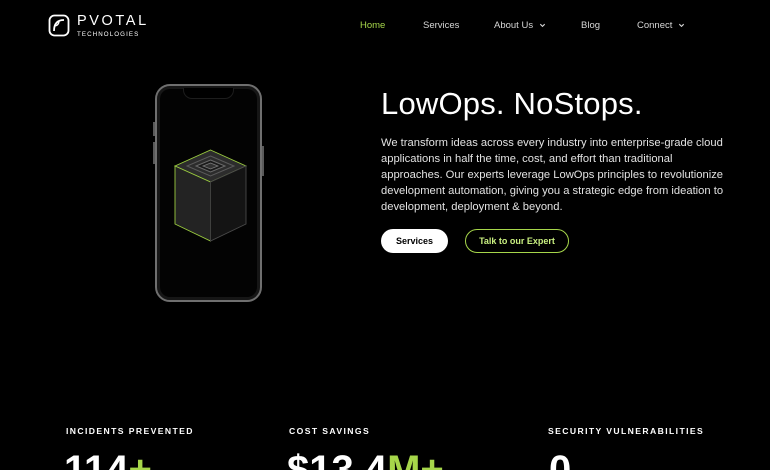 This screenshot has width=770, height=470. I want to click on nav-blog-label: Blog, so click(591, 25).